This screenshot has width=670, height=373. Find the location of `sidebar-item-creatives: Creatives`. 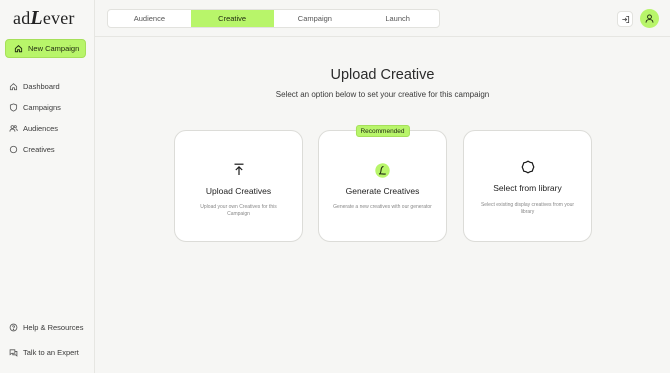

sidebar-item-creatives: Creatives is located at coordinates (35, 149).